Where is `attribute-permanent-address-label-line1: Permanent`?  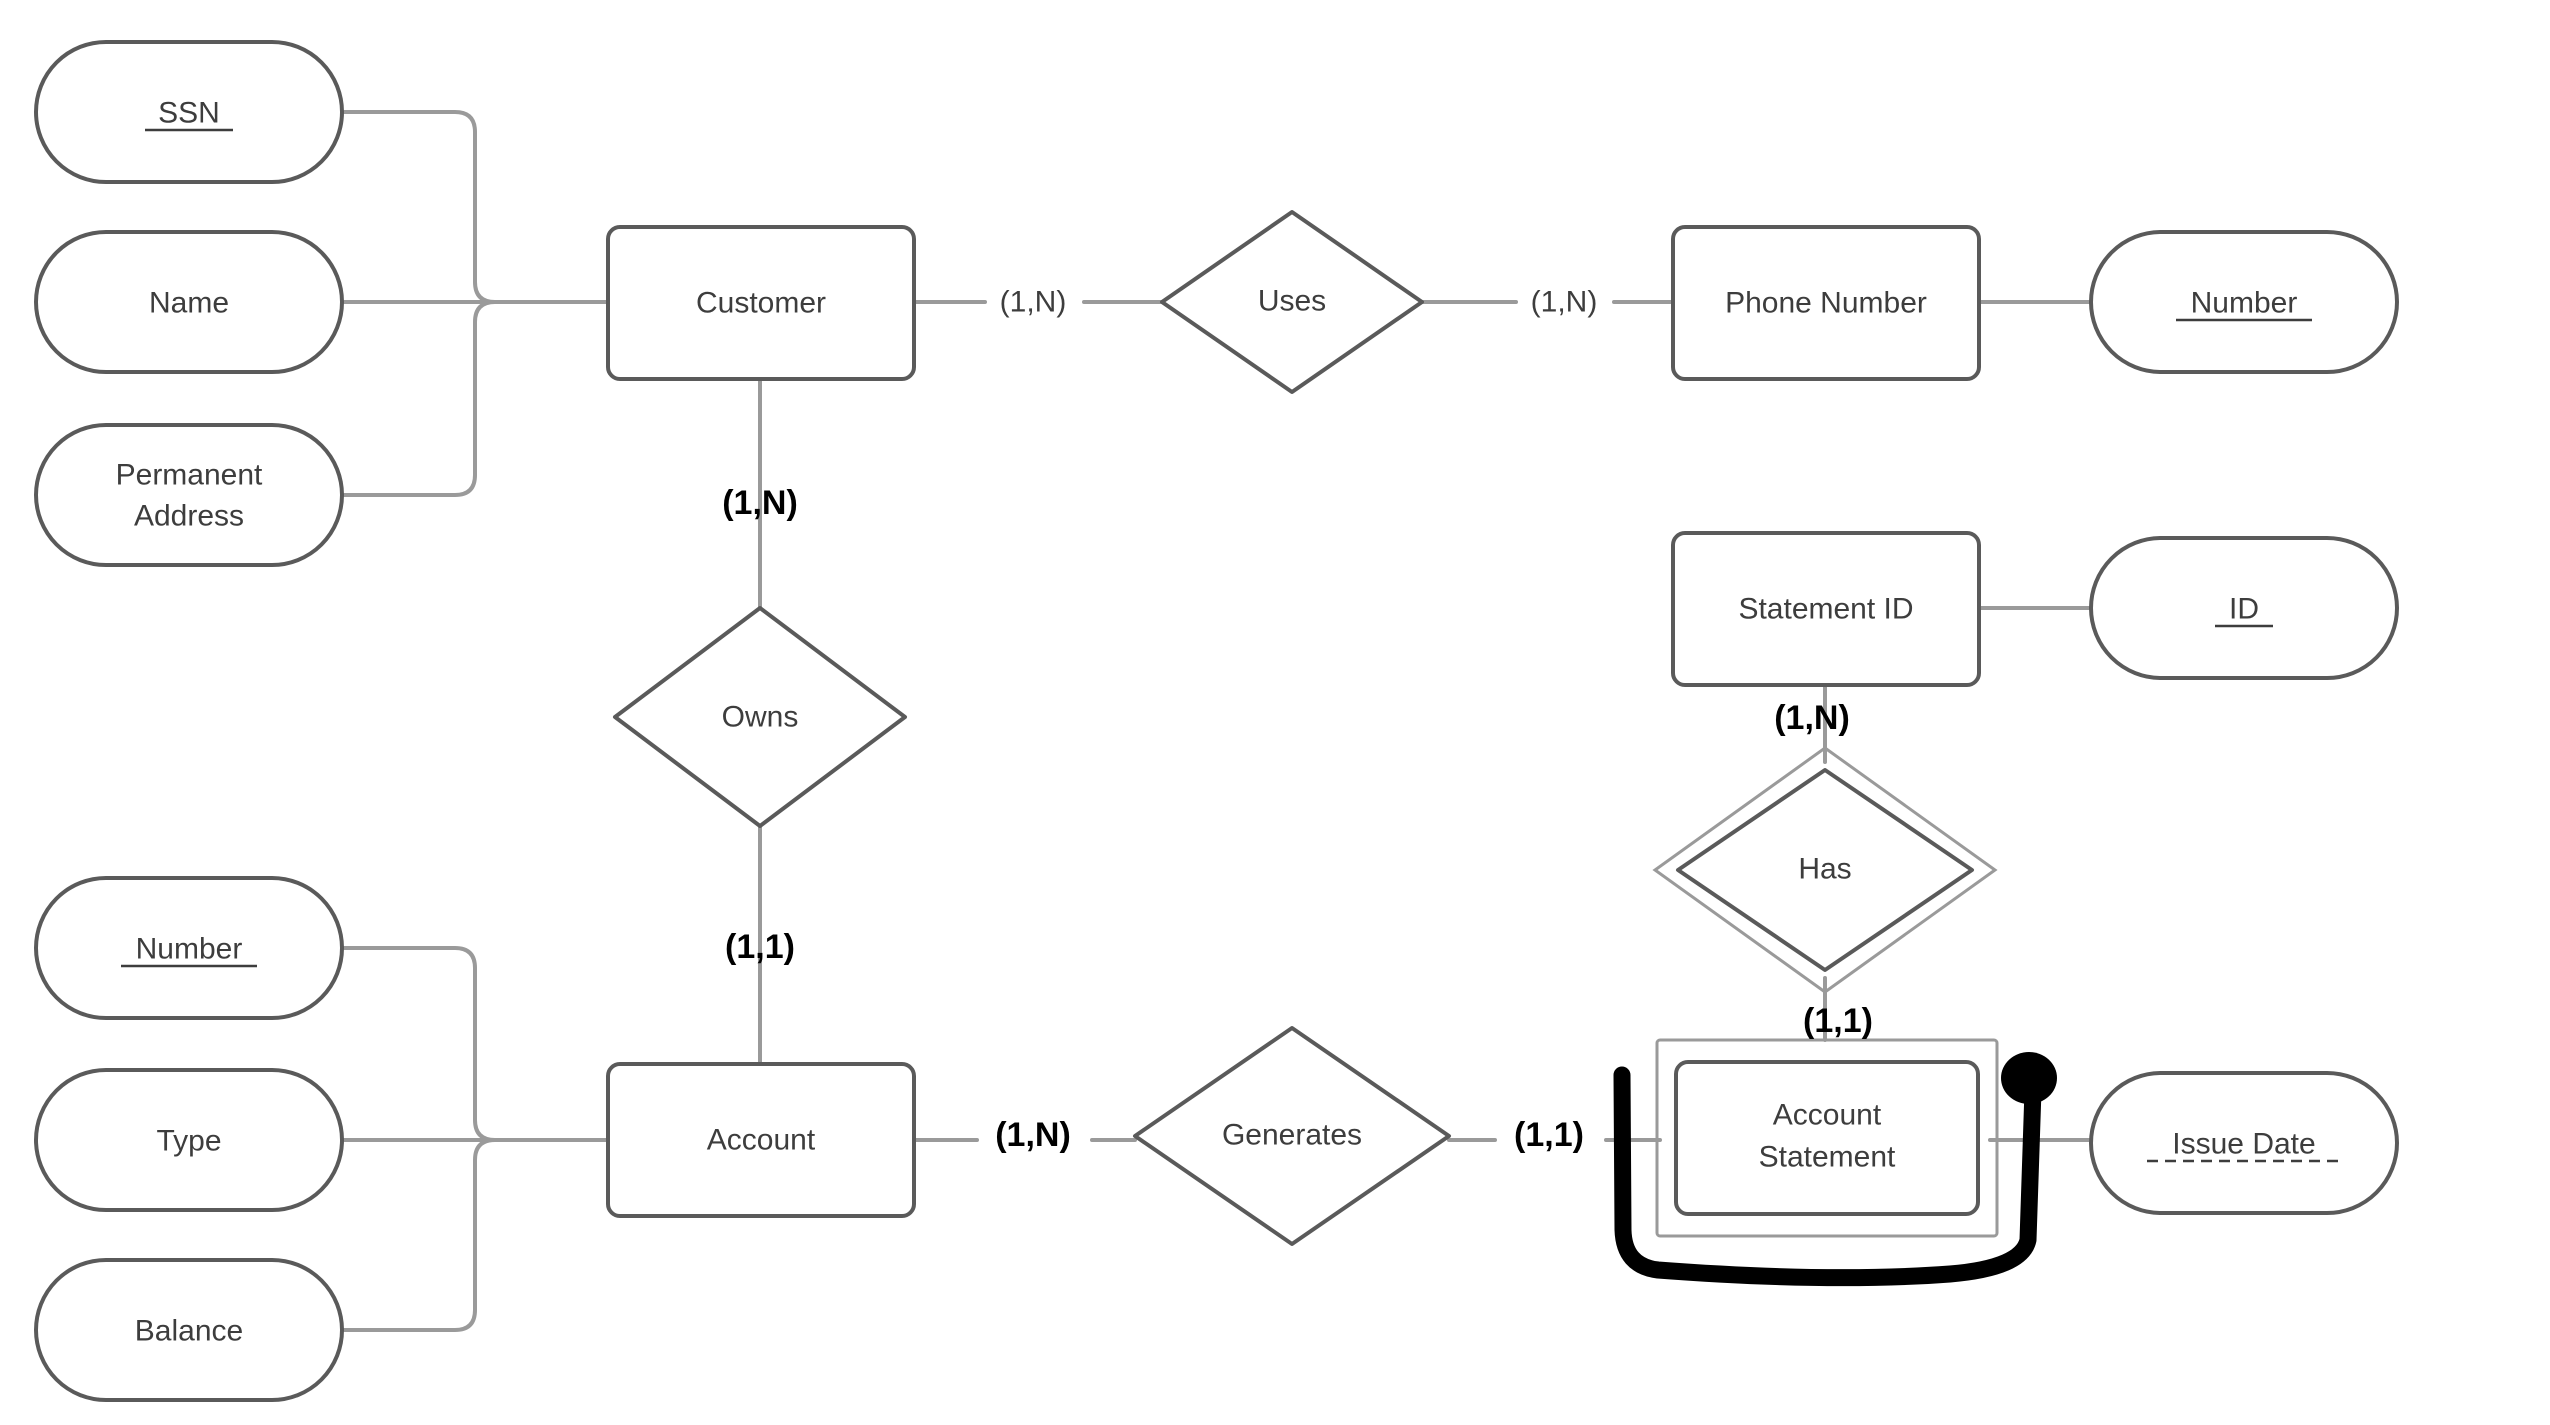
attribute-permanent-address-label-line1: Permanent is located at coordinates (189, 475).